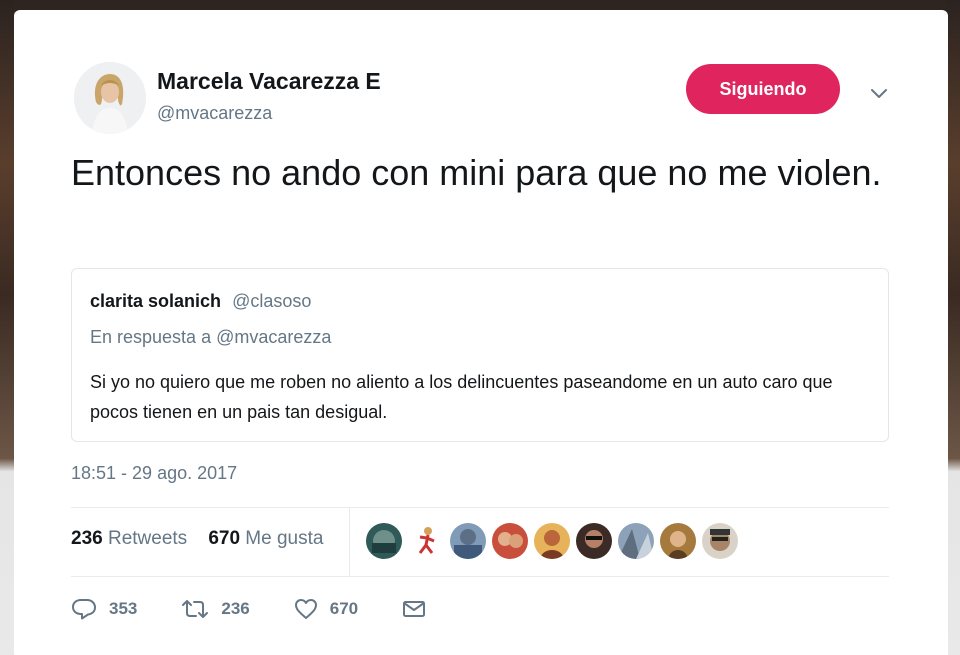 Image resolution: width=960 pixels, height=655 pixels. Describe the element at coordinates (197, 539) in the screenshot. I see `engagement-stats: 236 Retweets 670 Me gusta` at that location.